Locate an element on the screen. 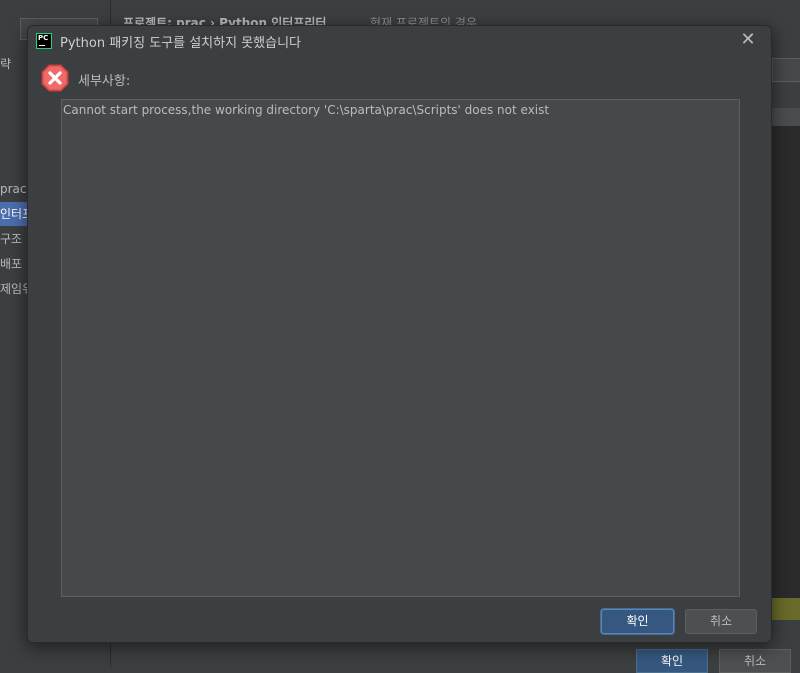 This screenshot has width=800, height=673. dialog-titlebar: PC Python 패키징 도구를 설치하지 못했습니다 ✕ is located at coordinates (399, 41).